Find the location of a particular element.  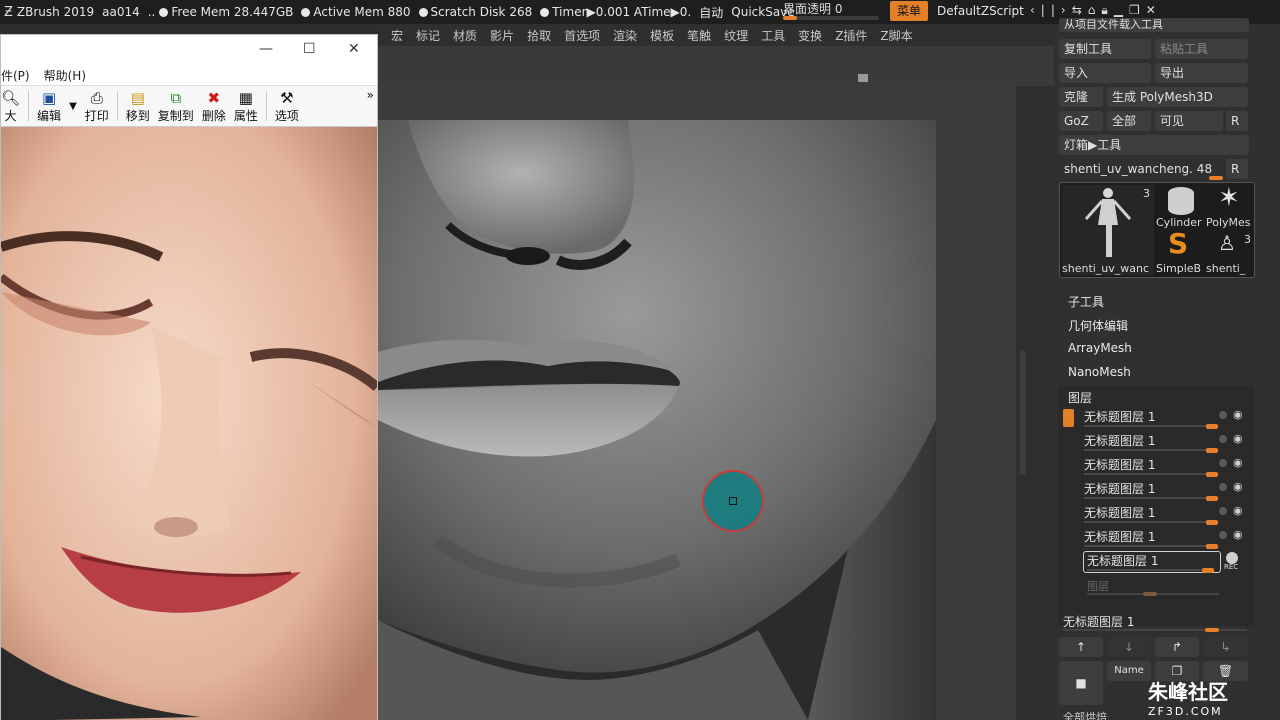

layer-up-button: ↑ is located at coordinates (1081, 647).